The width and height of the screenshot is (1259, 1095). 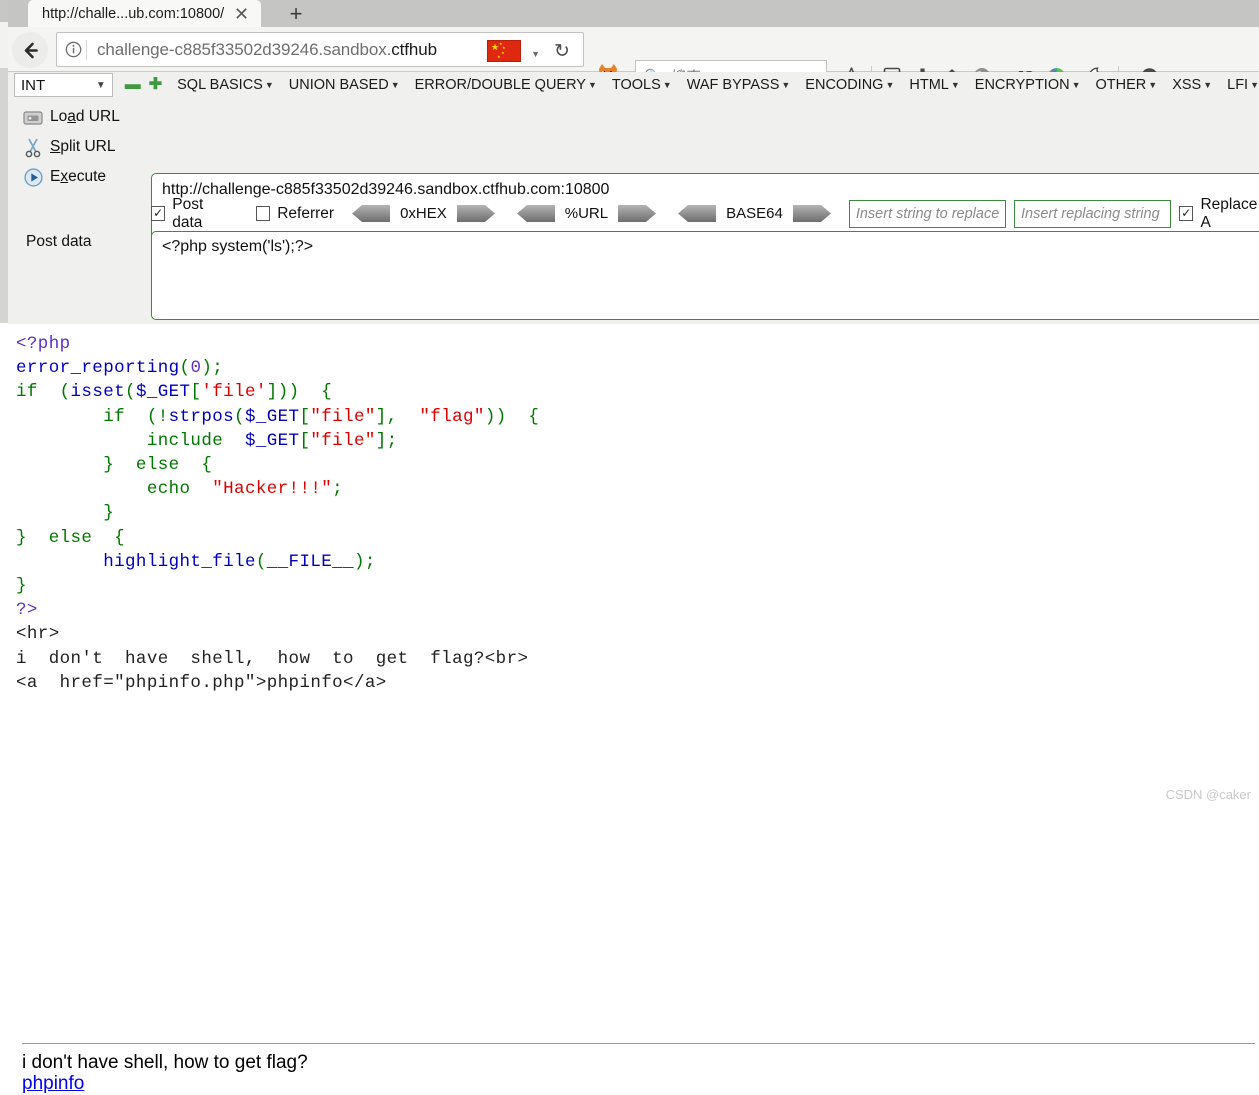 I want to click on menu-encoding: ENCODING ▼, so click(x=849, y=85).